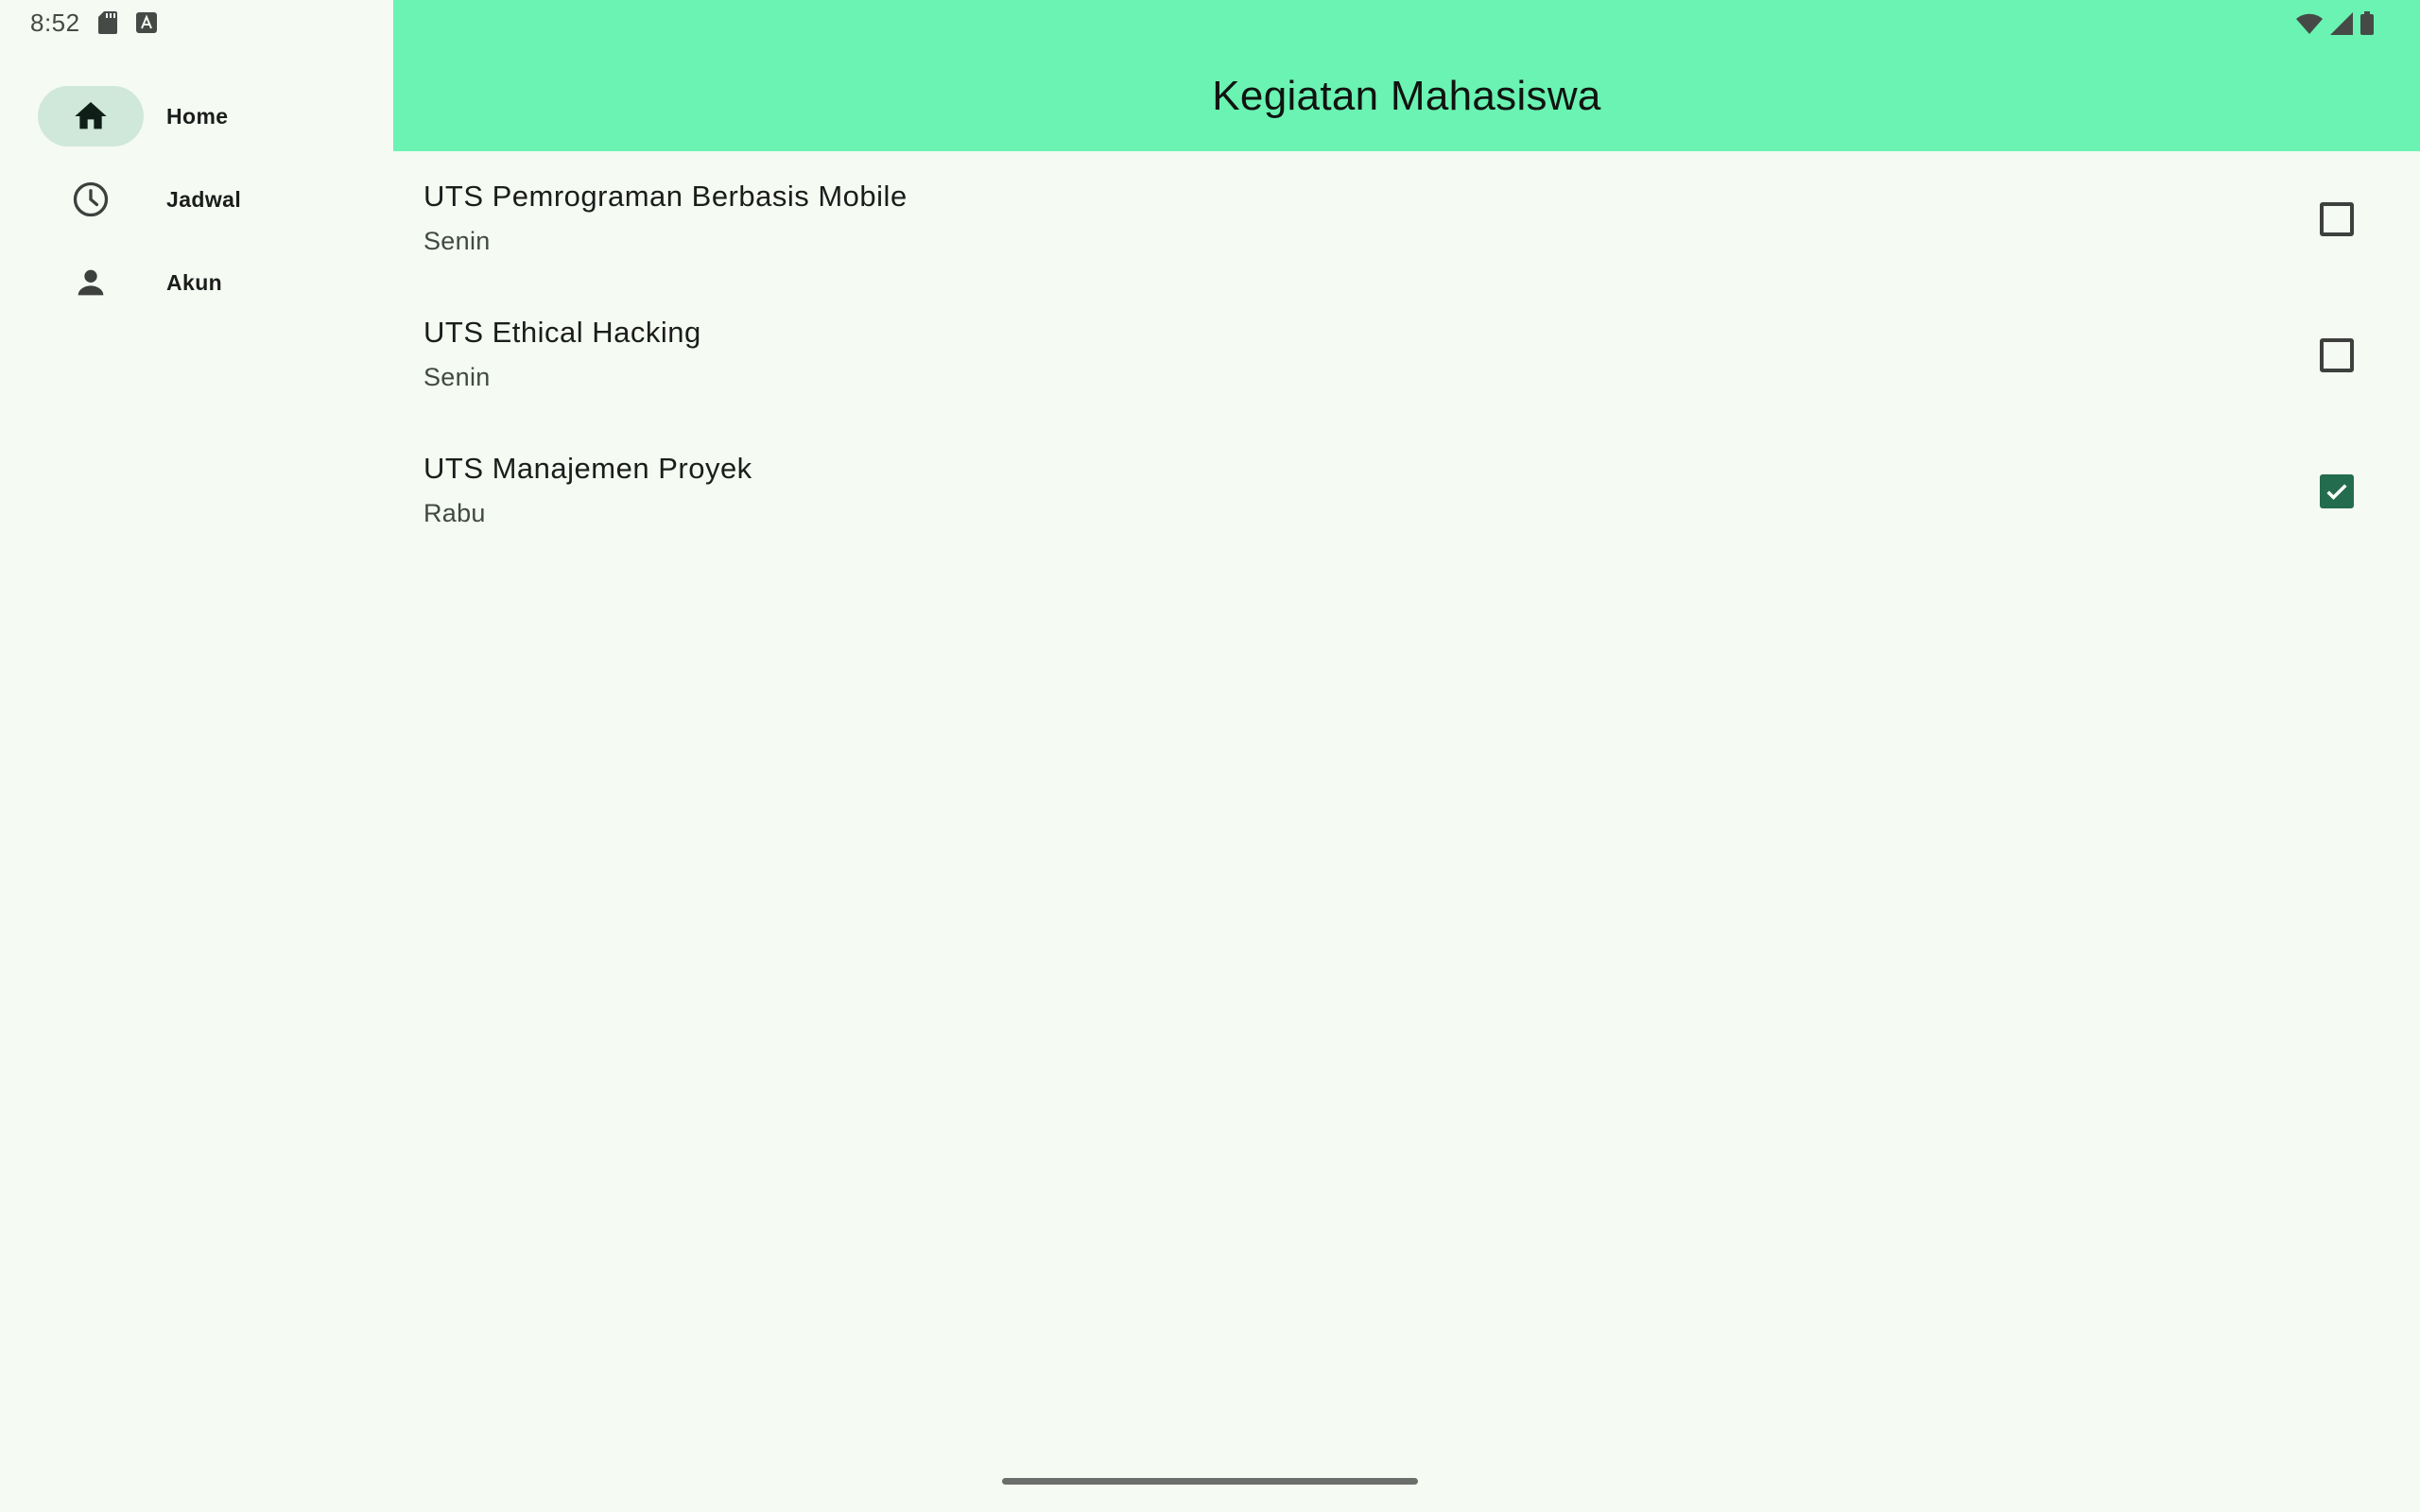  What do you see at coordinates (1406, 96) in the screenshot?
I see `page-title: Kegiatan Mahasiswa` at bounding box center [1406, 96].